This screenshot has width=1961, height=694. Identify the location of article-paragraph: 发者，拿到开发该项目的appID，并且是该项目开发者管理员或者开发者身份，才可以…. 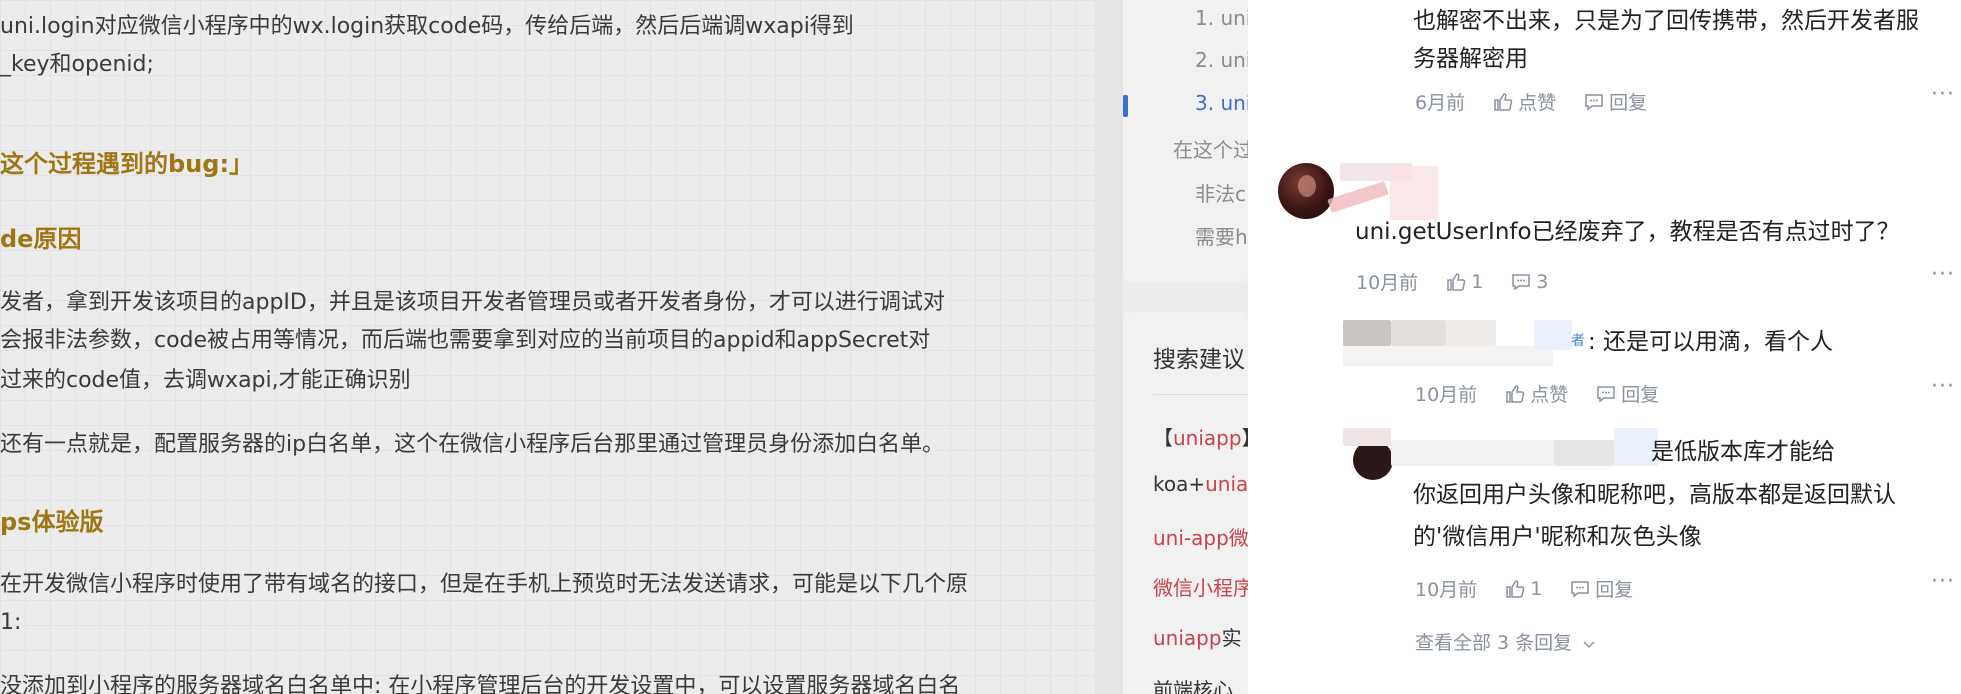
(472, 302).